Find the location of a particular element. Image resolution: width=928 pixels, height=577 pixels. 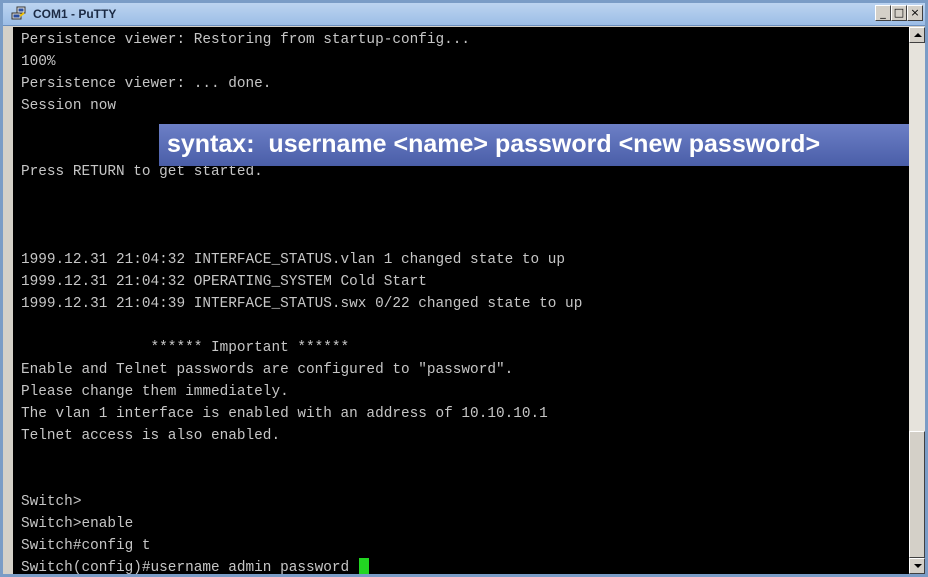

terminal-line: Session now is located at coordinates (68, 106).